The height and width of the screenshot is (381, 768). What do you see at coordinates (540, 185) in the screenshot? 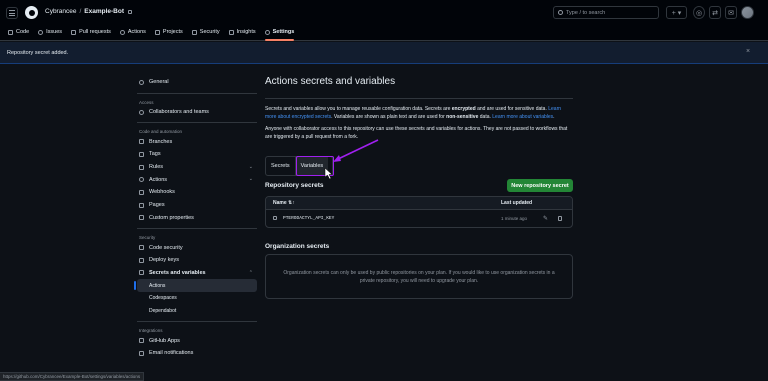
I see `new-repository-secret-button: New repository secret` at bounding box center [540, 185].